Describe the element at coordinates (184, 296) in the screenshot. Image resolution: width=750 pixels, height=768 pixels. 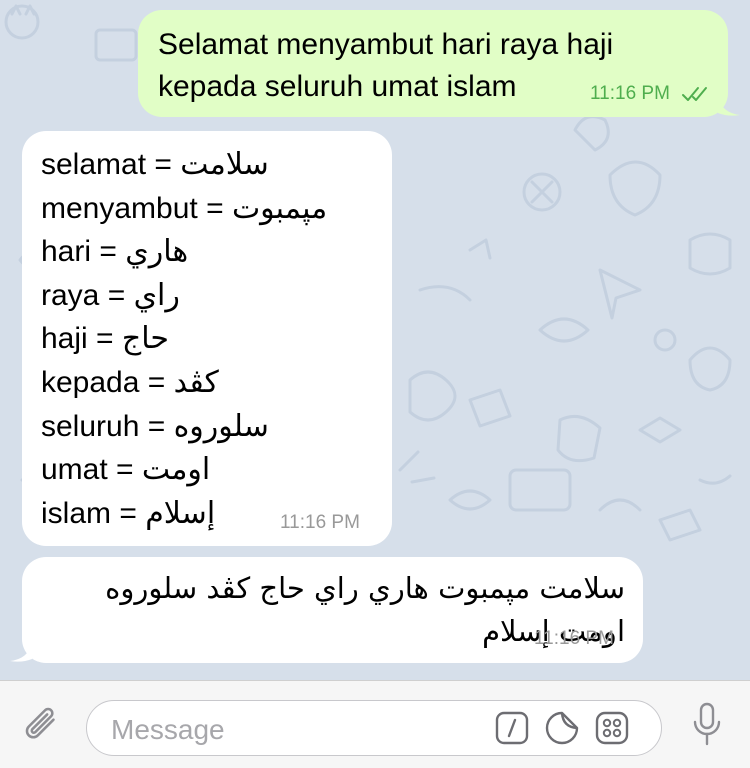
I see `dictionary-line: raya = راي` at that location.